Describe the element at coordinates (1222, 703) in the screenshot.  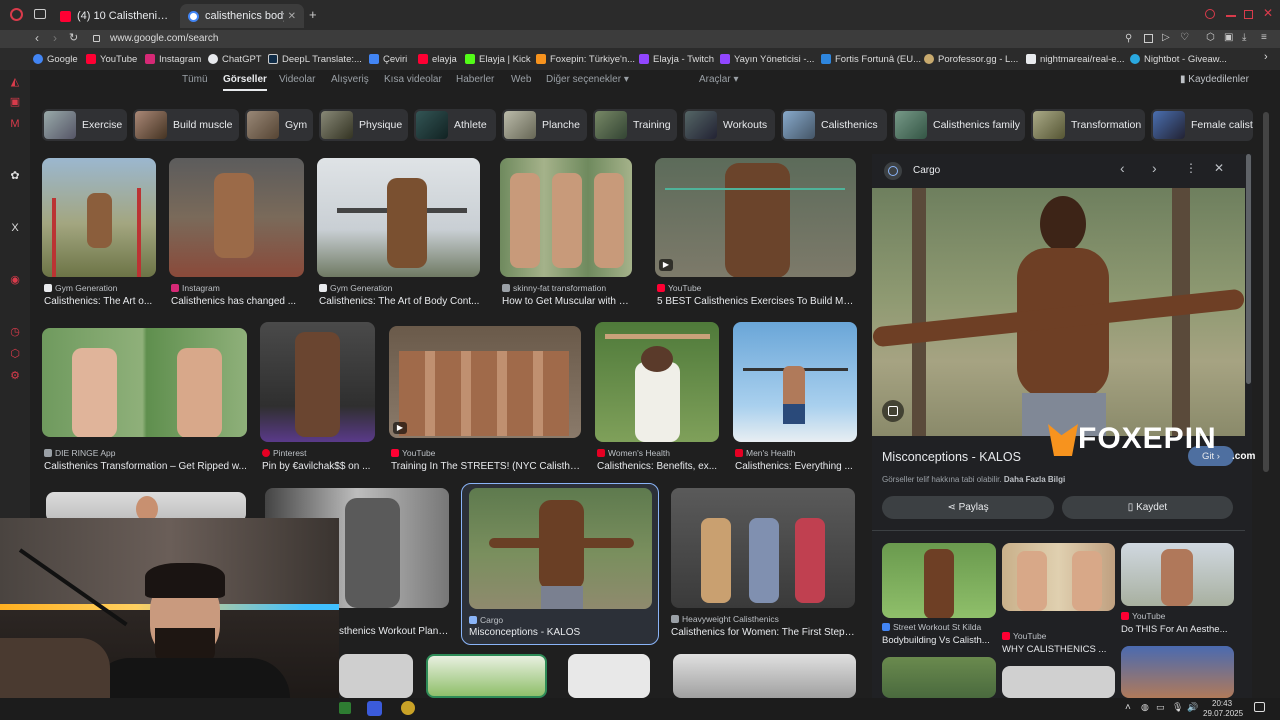
I see `clock-time: 20:43` at that location.